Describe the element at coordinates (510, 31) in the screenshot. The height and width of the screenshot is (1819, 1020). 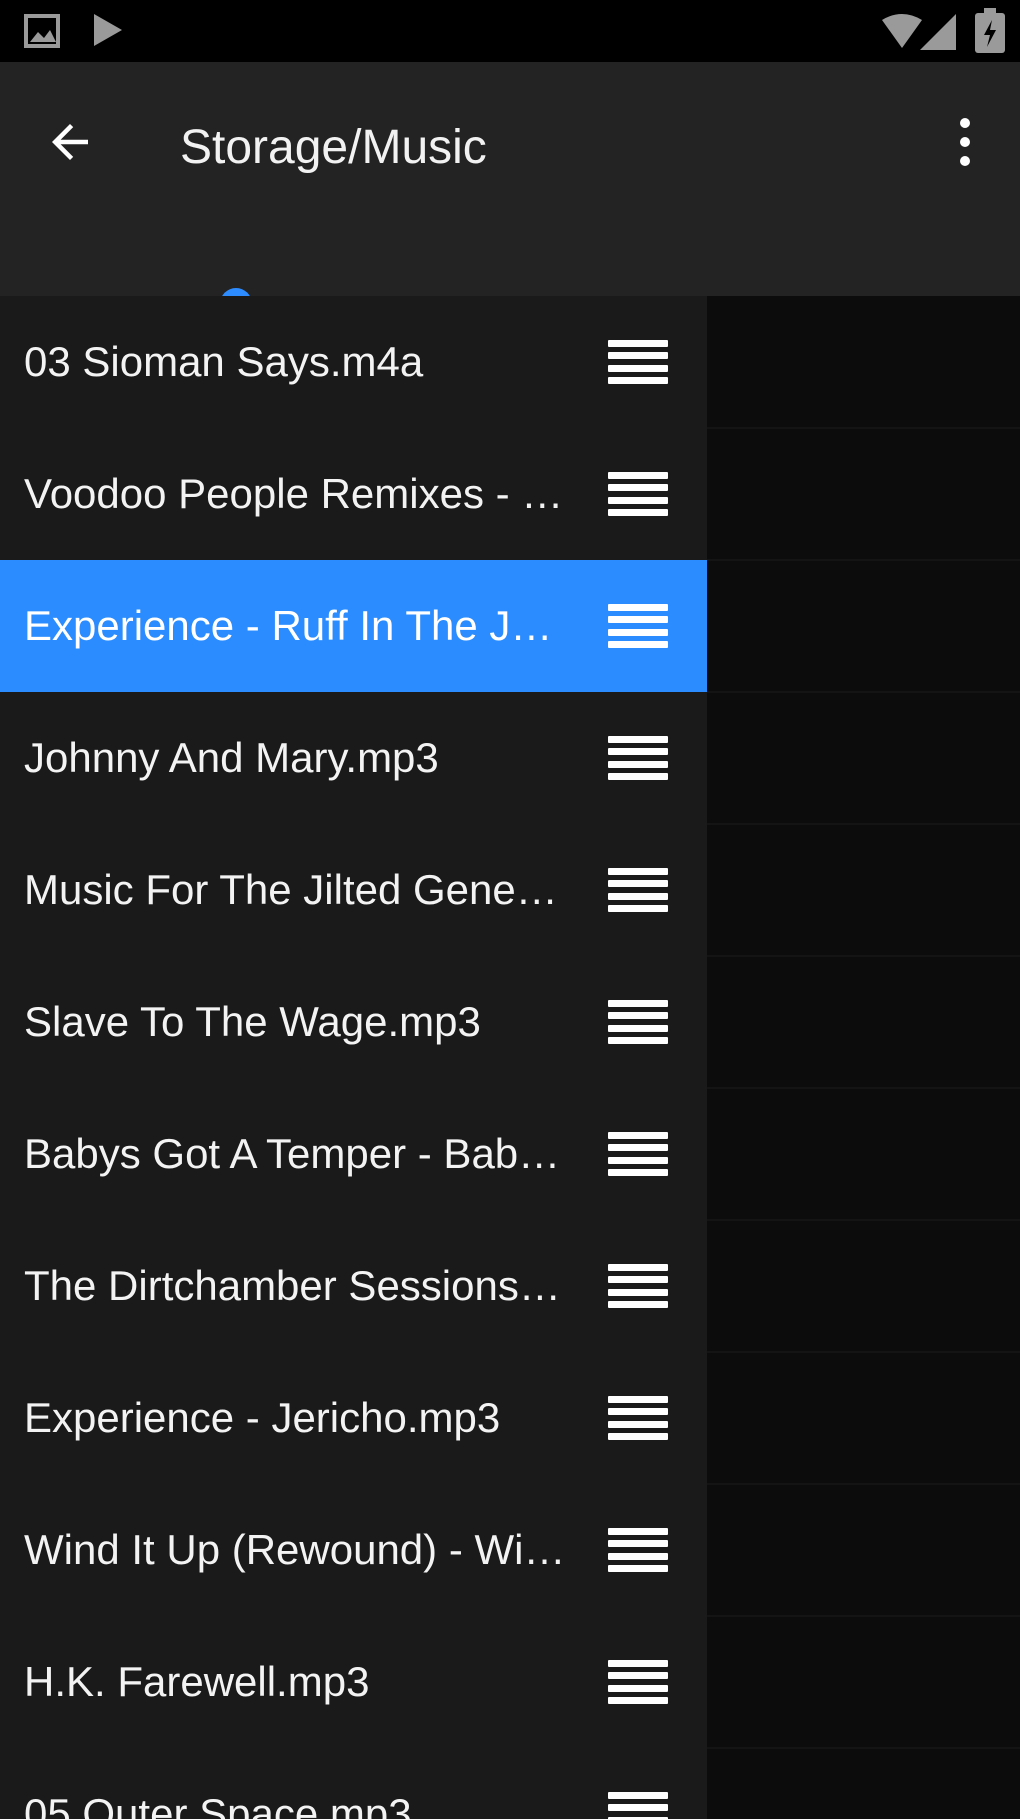
I see `status-bar` at that location.